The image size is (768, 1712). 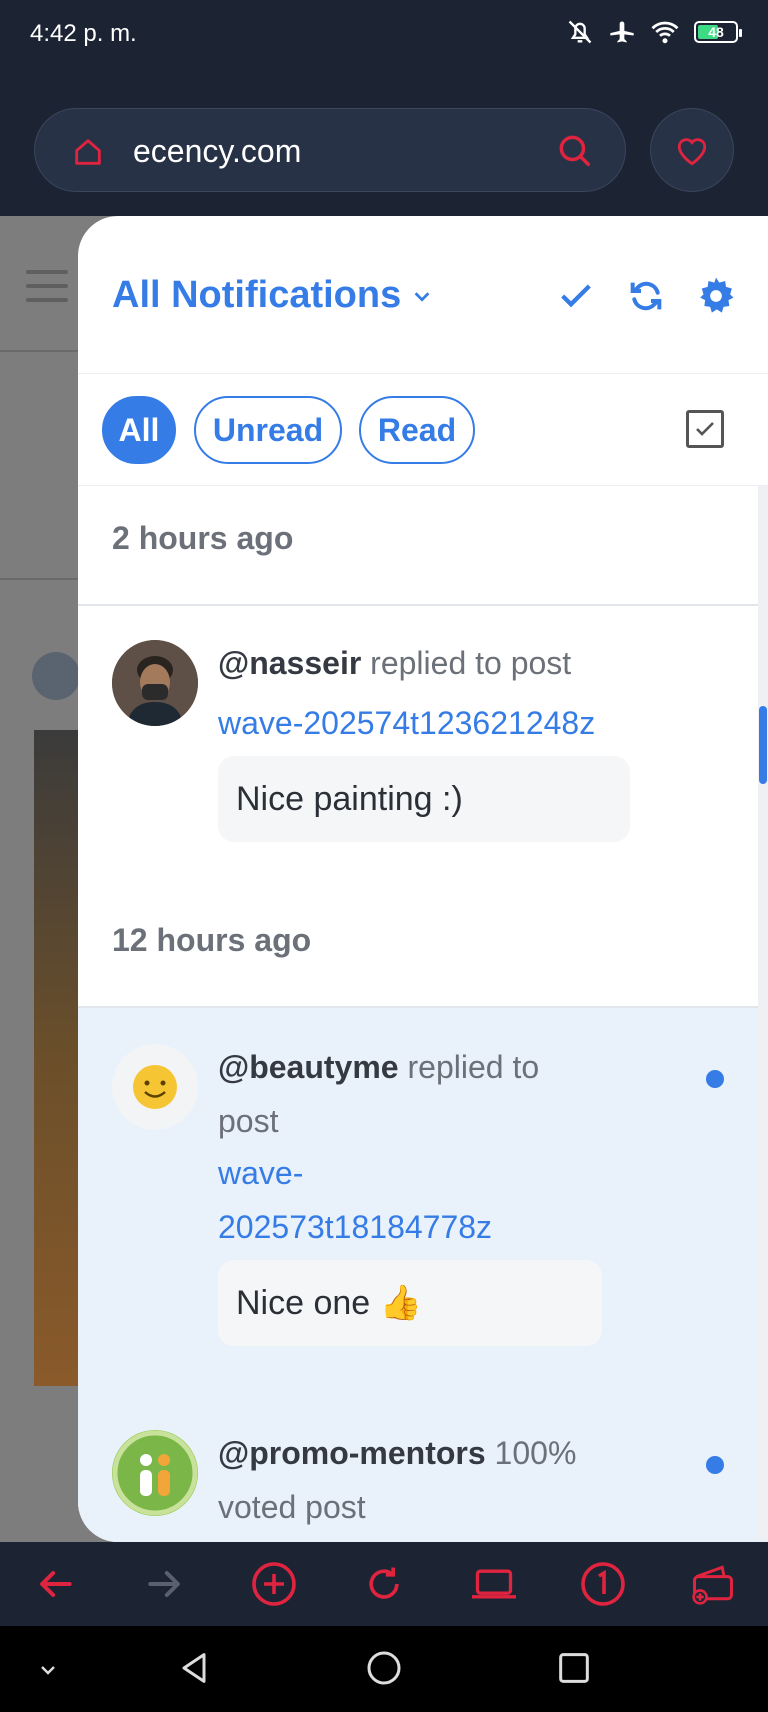 I want to click on action-text-cont: post, so click(x=248, y=1121).